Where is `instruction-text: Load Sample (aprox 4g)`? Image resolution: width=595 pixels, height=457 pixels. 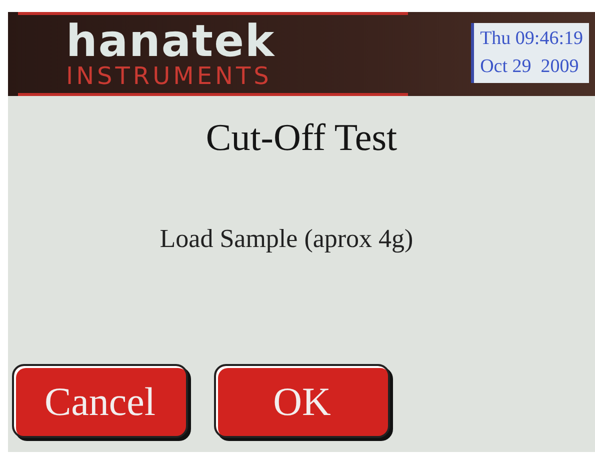 instruction-text: Load Sample (aprox 4g) is located at coordinates (287, 239).